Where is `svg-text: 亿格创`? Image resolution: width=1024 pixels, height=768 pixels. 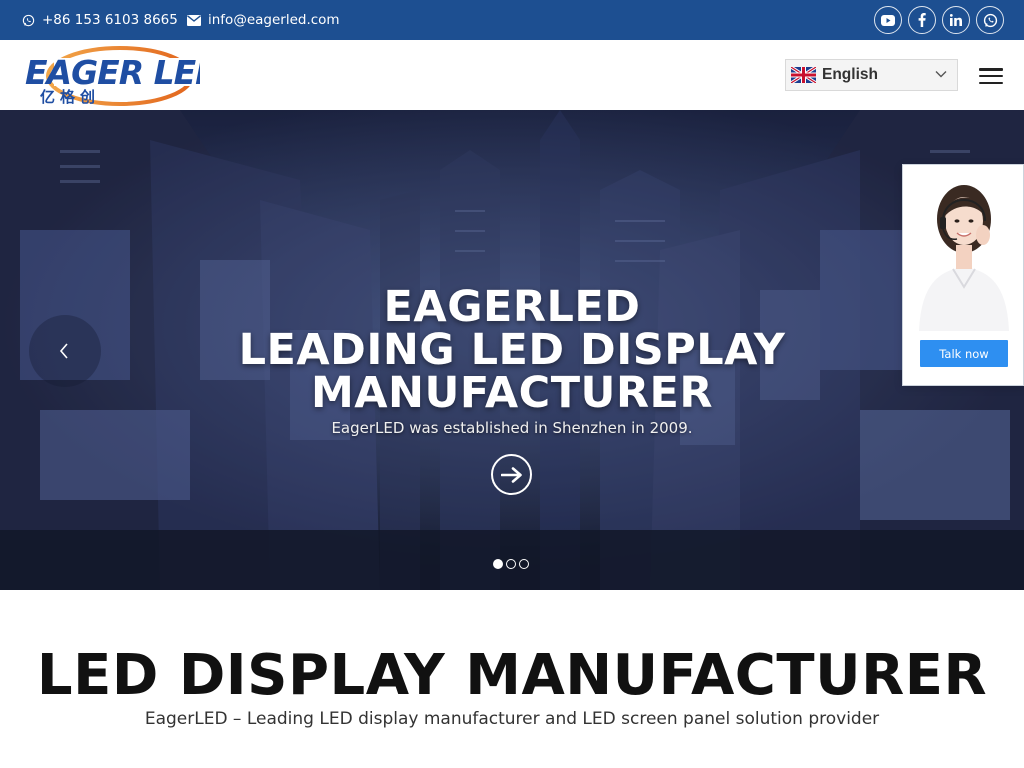 svg-text: 亿格创 is located at coordinates (70, 97).